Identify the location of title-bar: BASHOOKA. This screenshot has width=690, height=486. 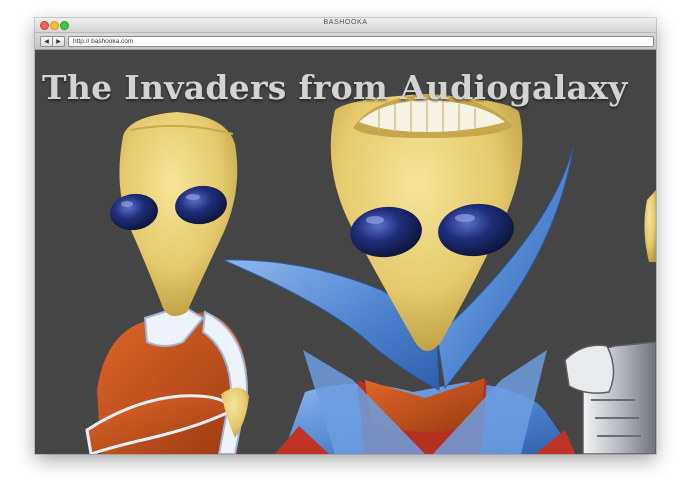
(345, 25).